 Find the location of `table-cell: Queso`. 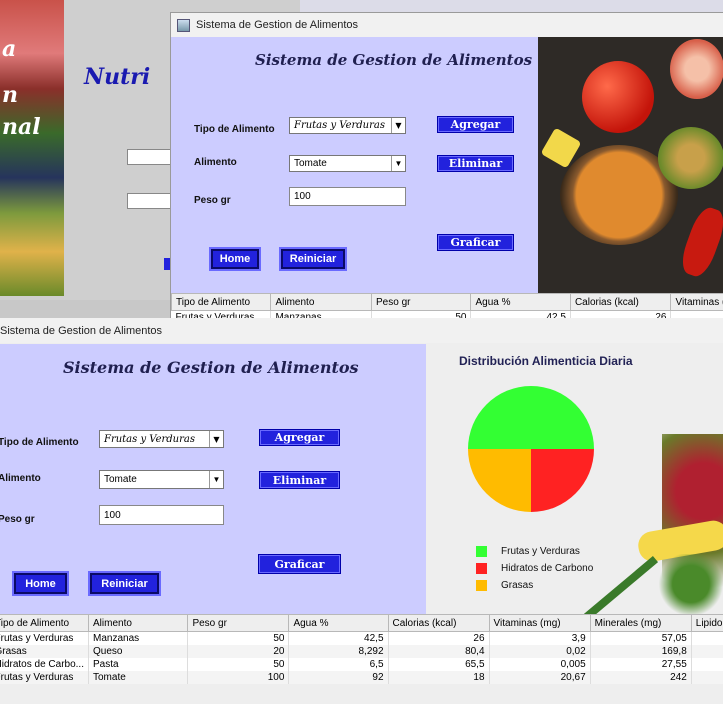

table-cell: Queso is located at coordinates (138, 651).